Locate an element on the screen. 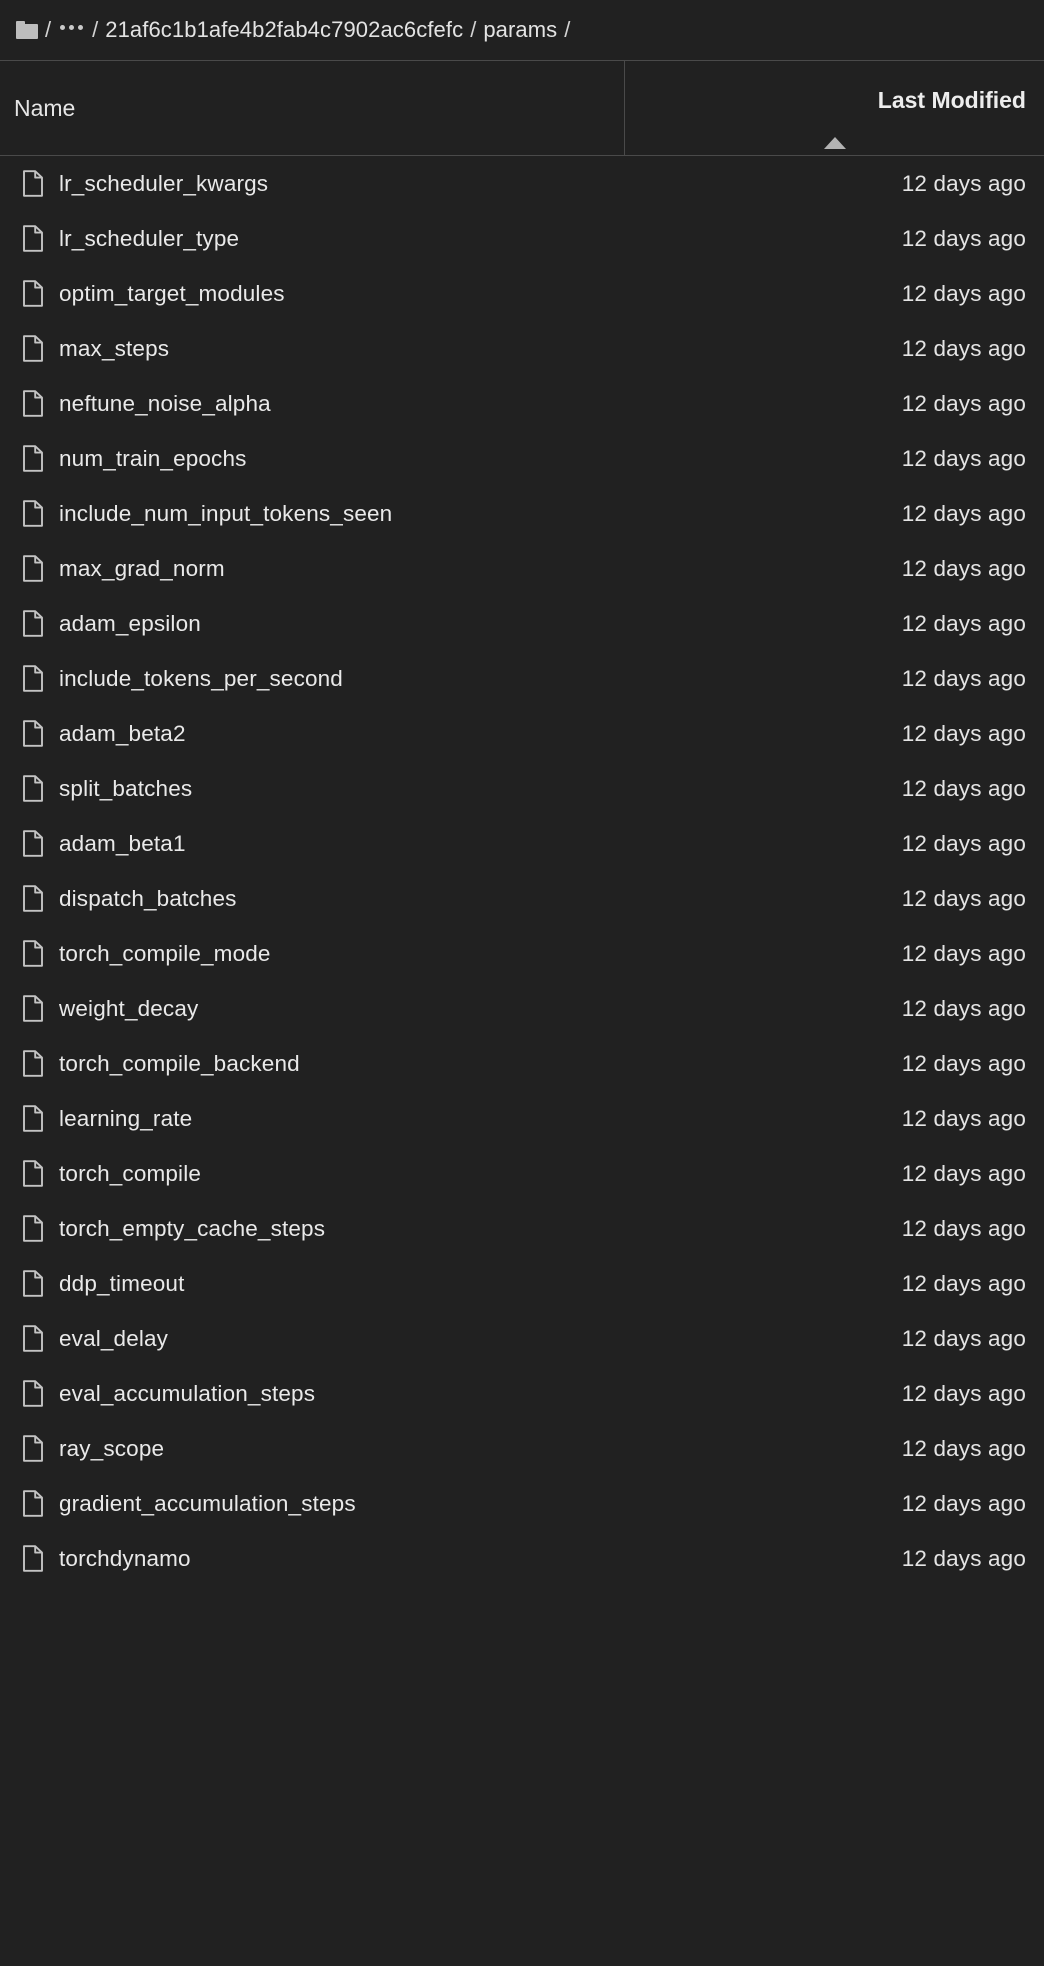 This screenshot has height=1966, width=1044. file-name: max_steps is located at coordinates (114, 348).